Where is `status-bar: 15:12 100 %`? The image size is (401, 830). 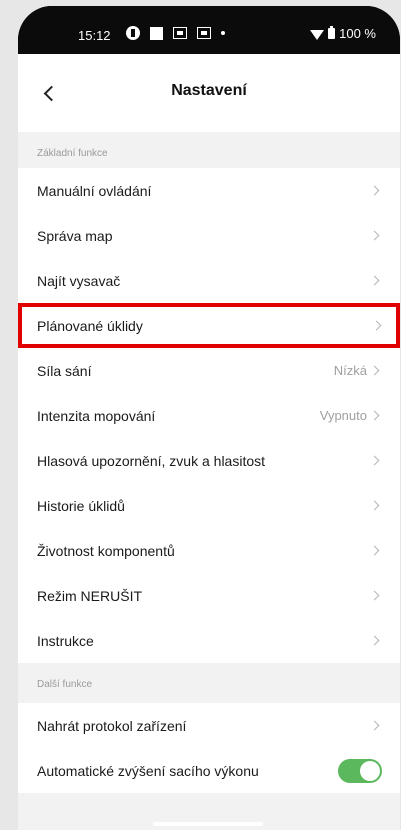 status-bar: 15:12 100 % is located at coordinates (209, 30).